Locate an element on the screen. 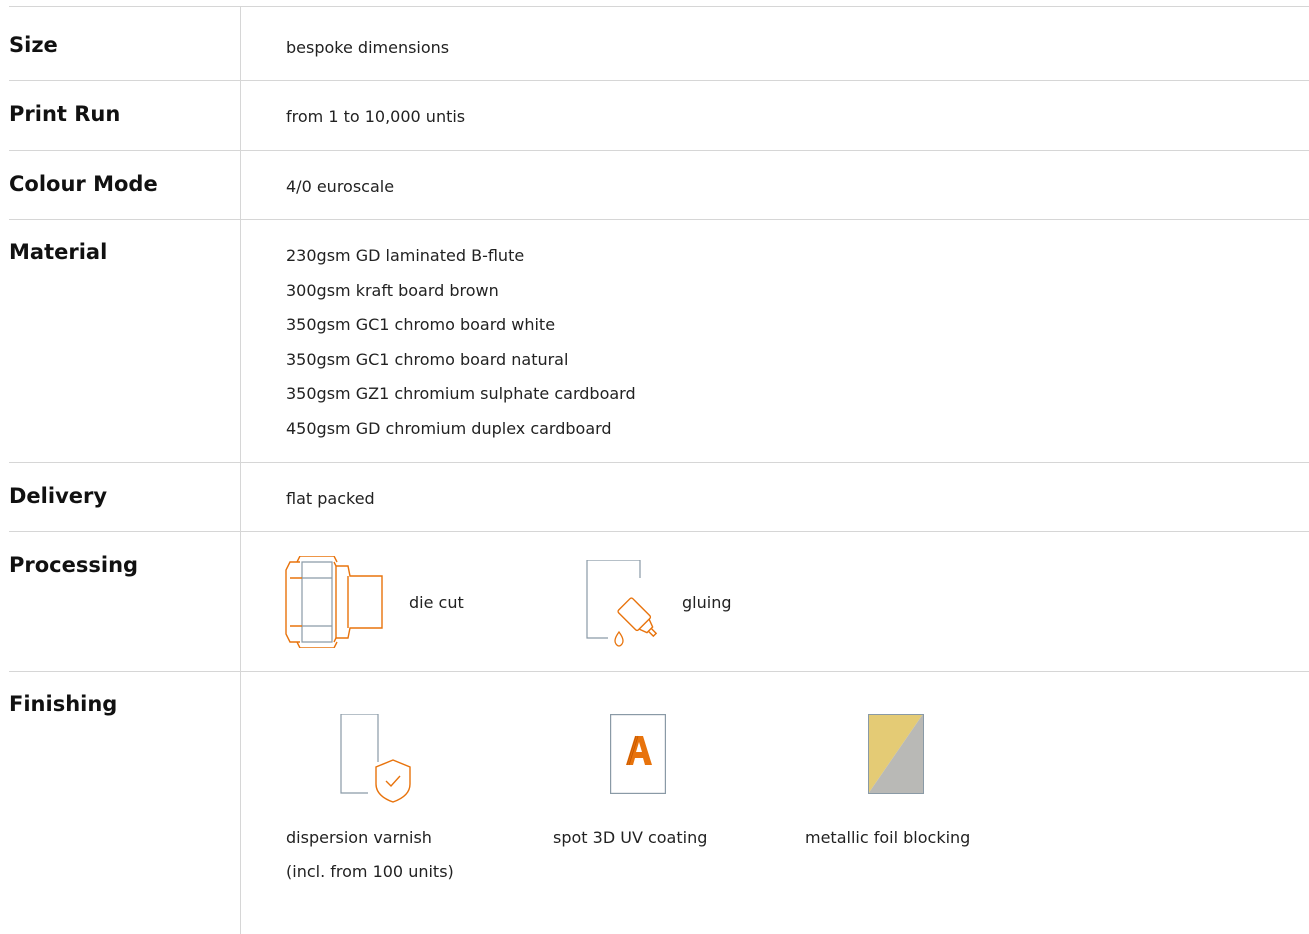 Image resolution: width=1309 pixels, height=934 pixels. foil-sheet-icon is located at coordinates (896, 754).